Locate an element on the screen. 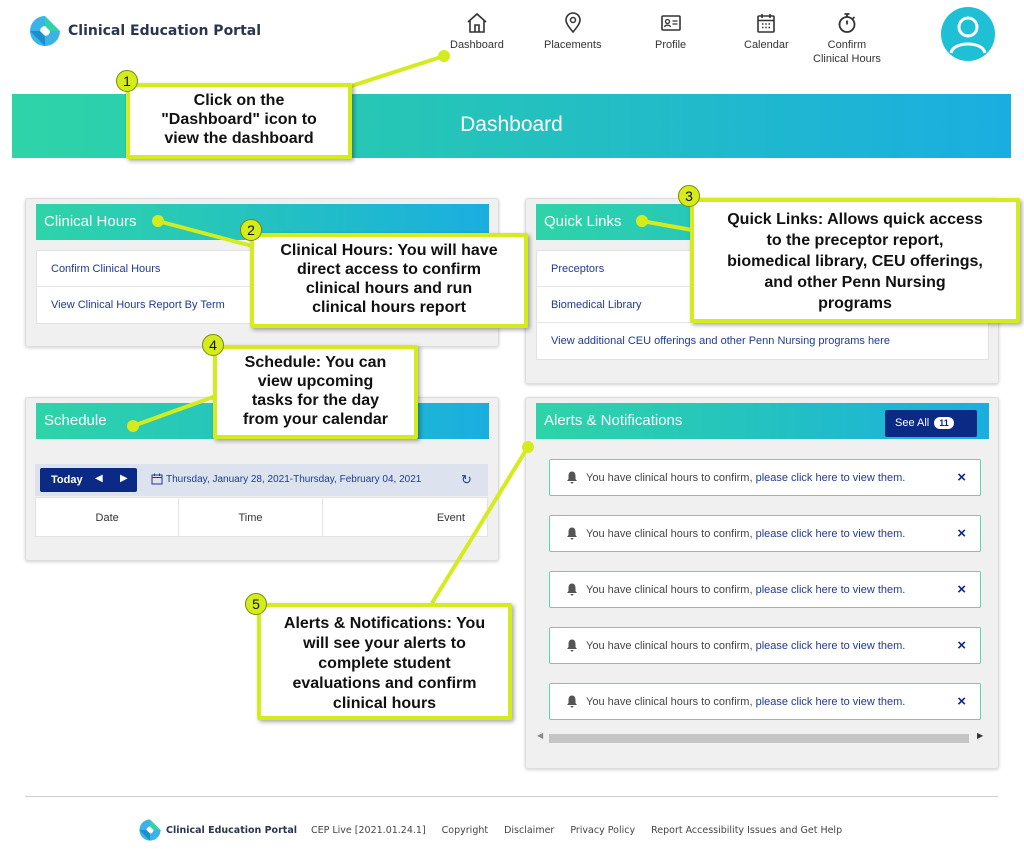 The image size is (1024, 849). schedule-table-header: Date Time Event is located at coordinates (261, 517).